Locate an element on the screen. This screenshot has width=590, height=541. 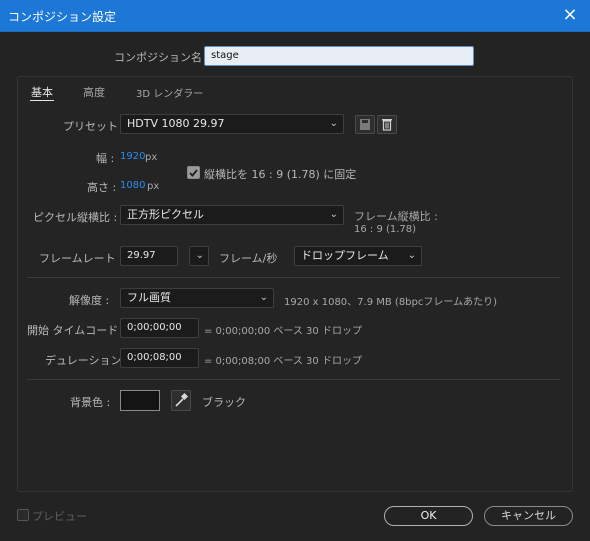
height-label: 高さ : is located at coordinates (102, 187).